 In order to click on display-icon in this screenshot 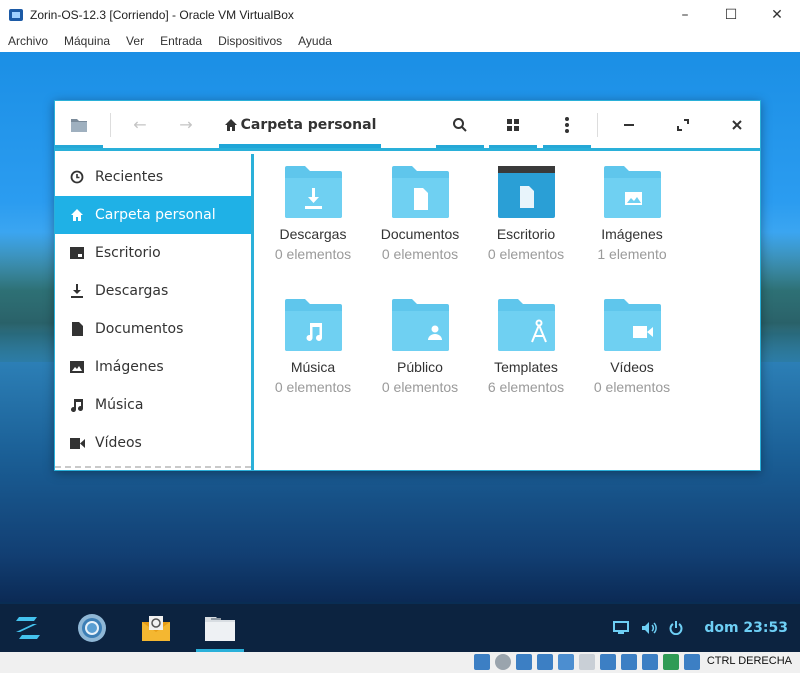, I will do `click(621, 628)`.